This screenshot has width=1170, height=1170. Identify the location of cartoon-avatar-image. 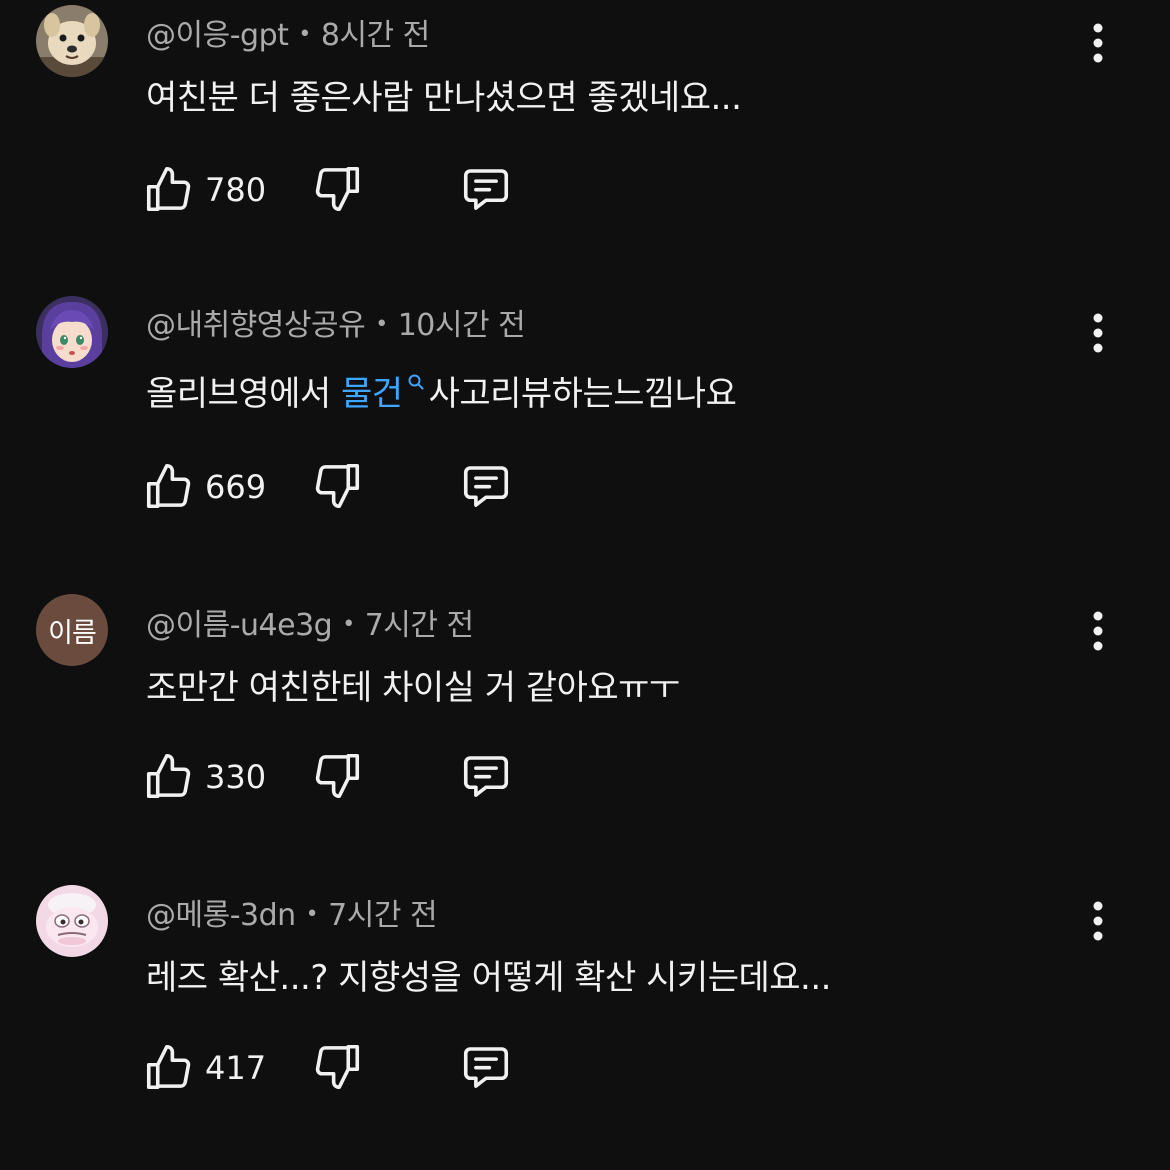
(72, 921).